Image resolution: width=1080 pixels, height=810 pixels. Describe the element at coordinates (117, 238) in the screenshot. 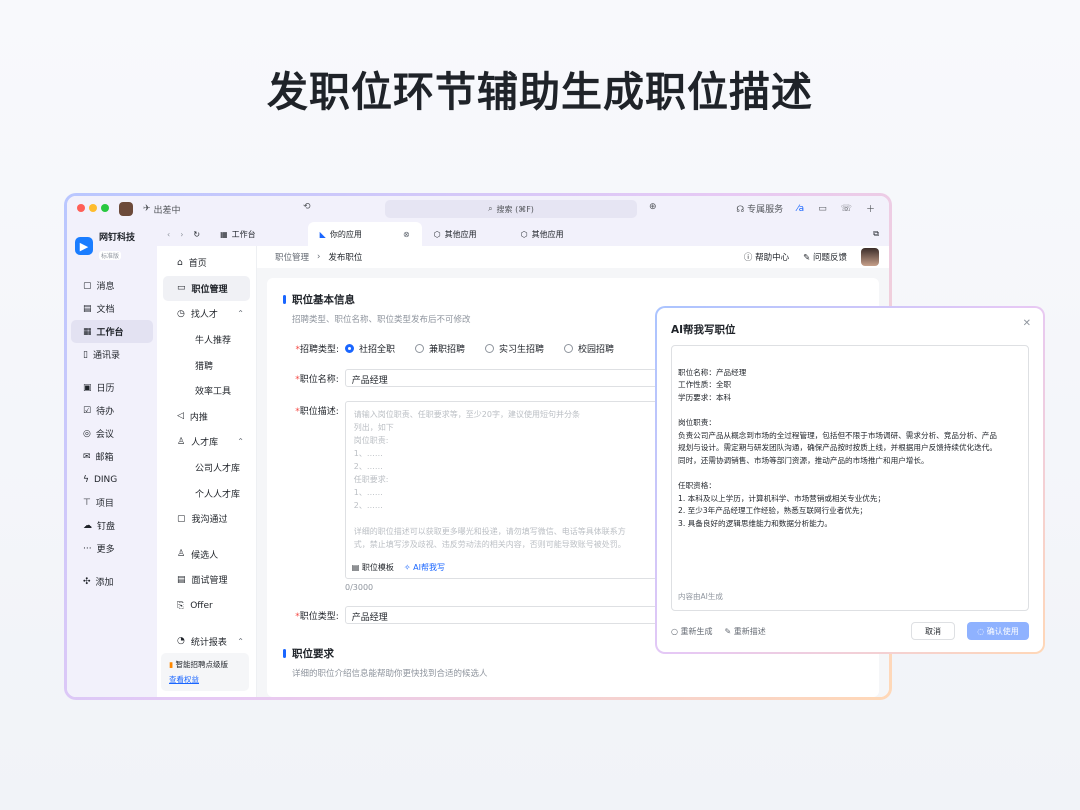

I see `org-name: 网钉科技` at that location.